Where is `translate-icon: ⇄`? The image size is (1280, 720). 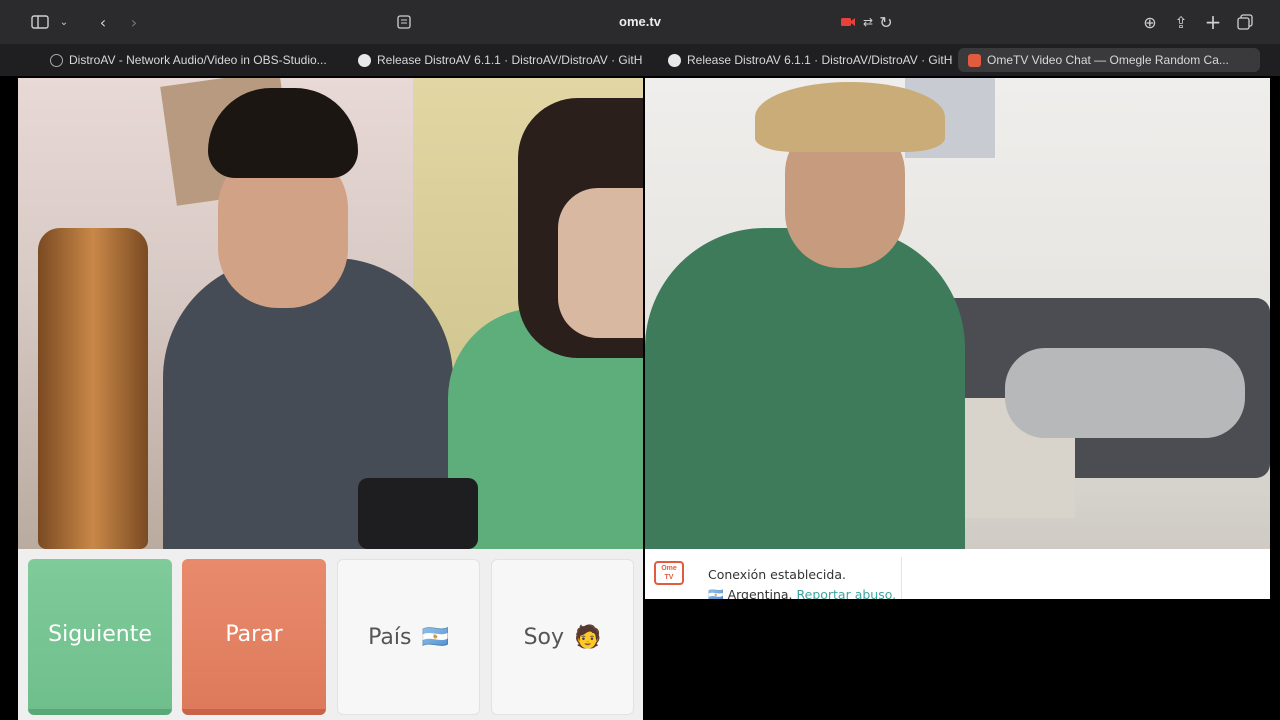 translate-icon: ⇄ is located at coordinates (868, 22).